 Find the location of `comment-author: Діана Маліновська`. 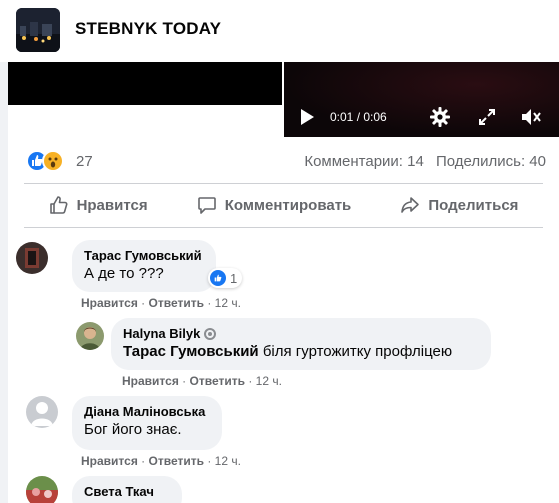

comment-author: Діана Маліновська is located at coordinates (147, 411).